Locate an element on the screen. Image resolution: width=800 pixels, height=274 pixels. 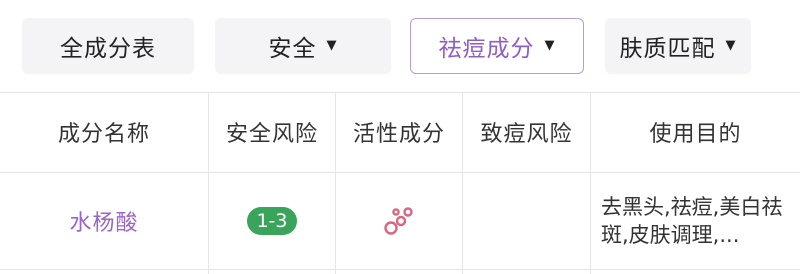
ingredient-name-link: 水杨酸 is located at coordinates (103, 221).